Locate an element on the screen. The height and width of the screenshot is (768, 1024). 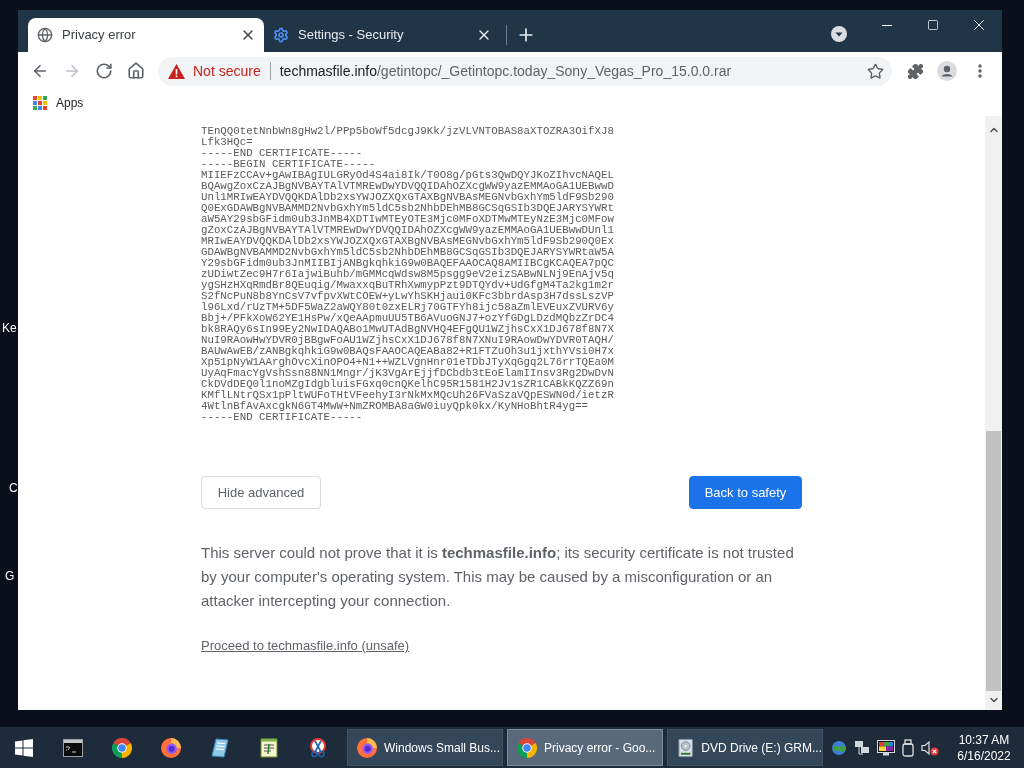
clock: 10:37 AM 6/16/2022 is located at coordinates (984, 747).